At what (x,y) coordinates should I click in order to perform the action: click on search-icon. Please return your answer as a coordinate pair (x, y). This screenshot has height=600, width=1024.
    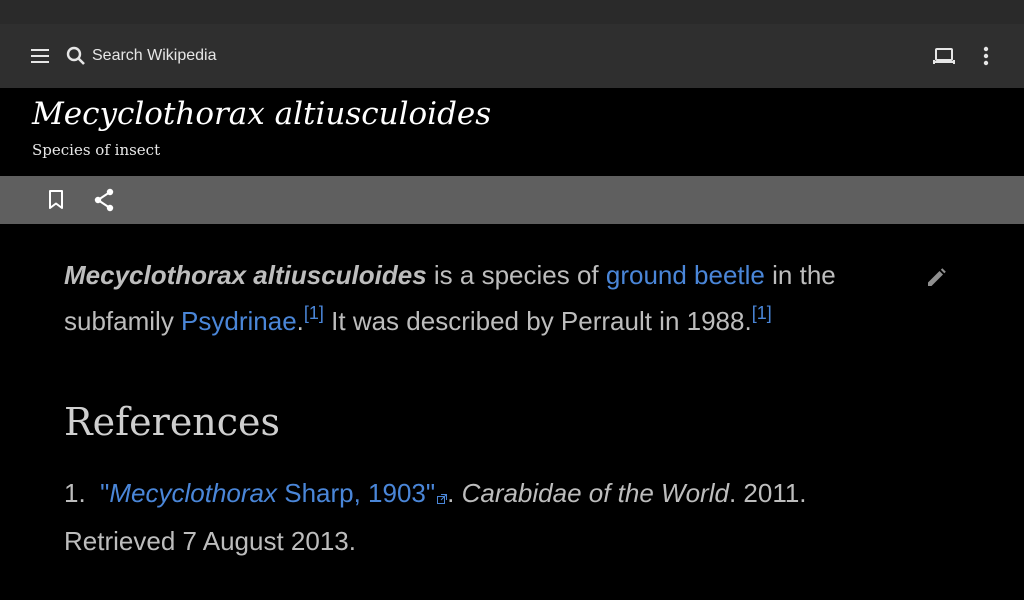
    Looking at the image, I should click on (76, 56).